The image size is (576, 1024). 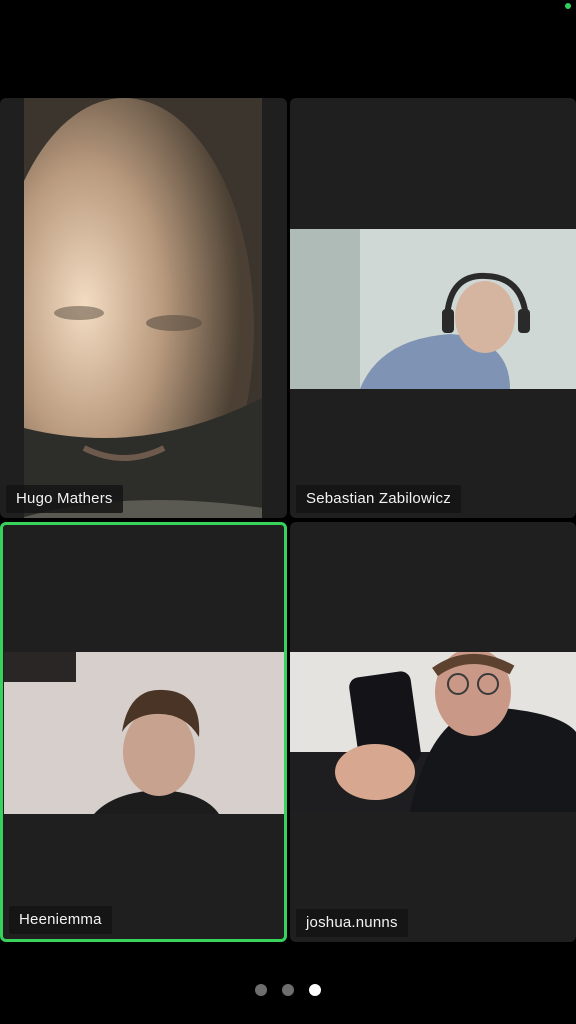 I want to click on recording-indicator-dot, so click(x=568, y=6).